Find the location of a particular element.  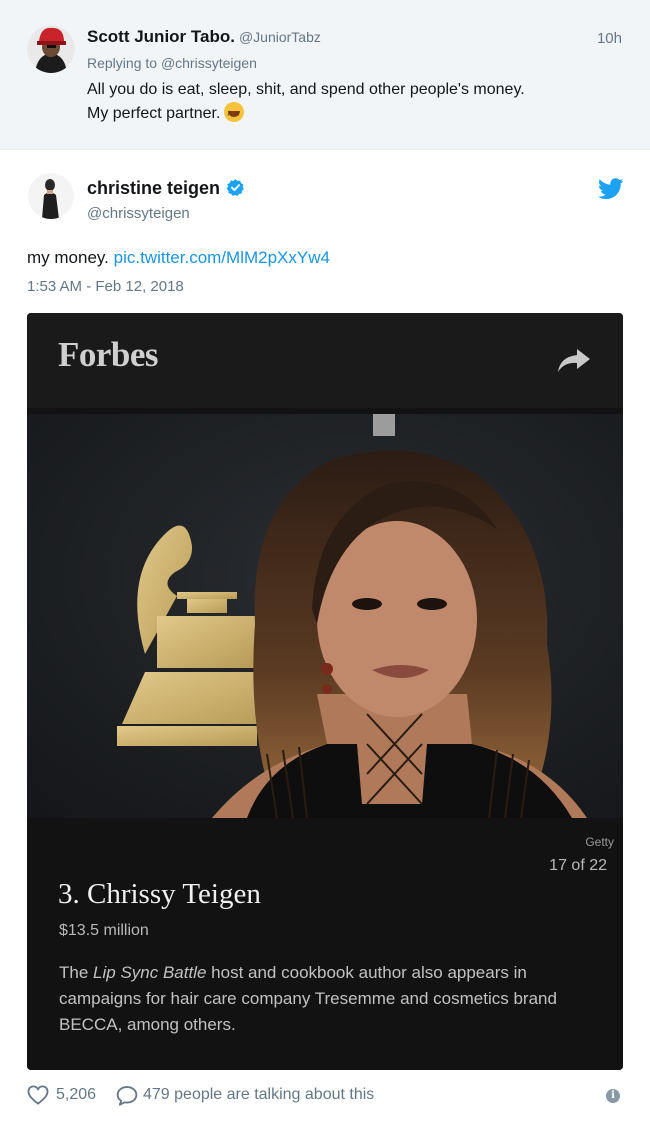

forbes-logo: Forbes is located at coordinates (108, 355).